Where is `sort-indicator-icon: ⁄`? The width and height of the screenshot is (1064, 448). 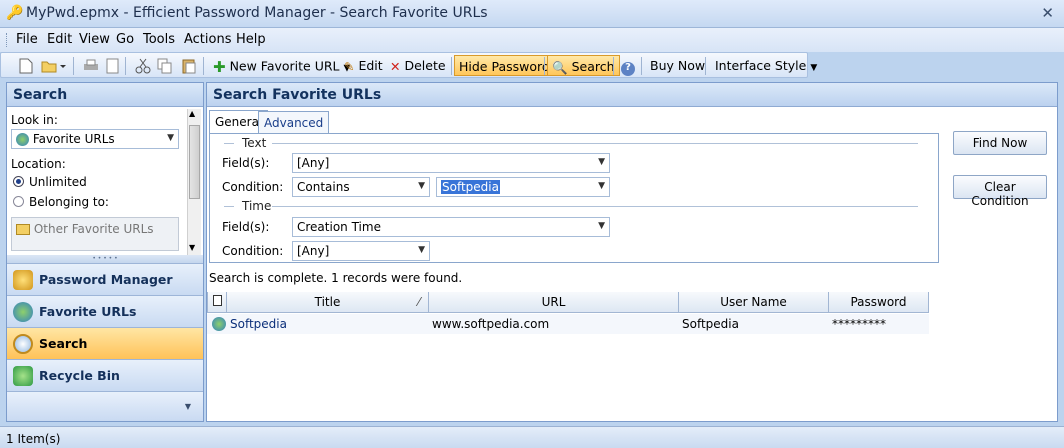
sort-indicator-icon: ⁄ is located at coordinates (418, 302).